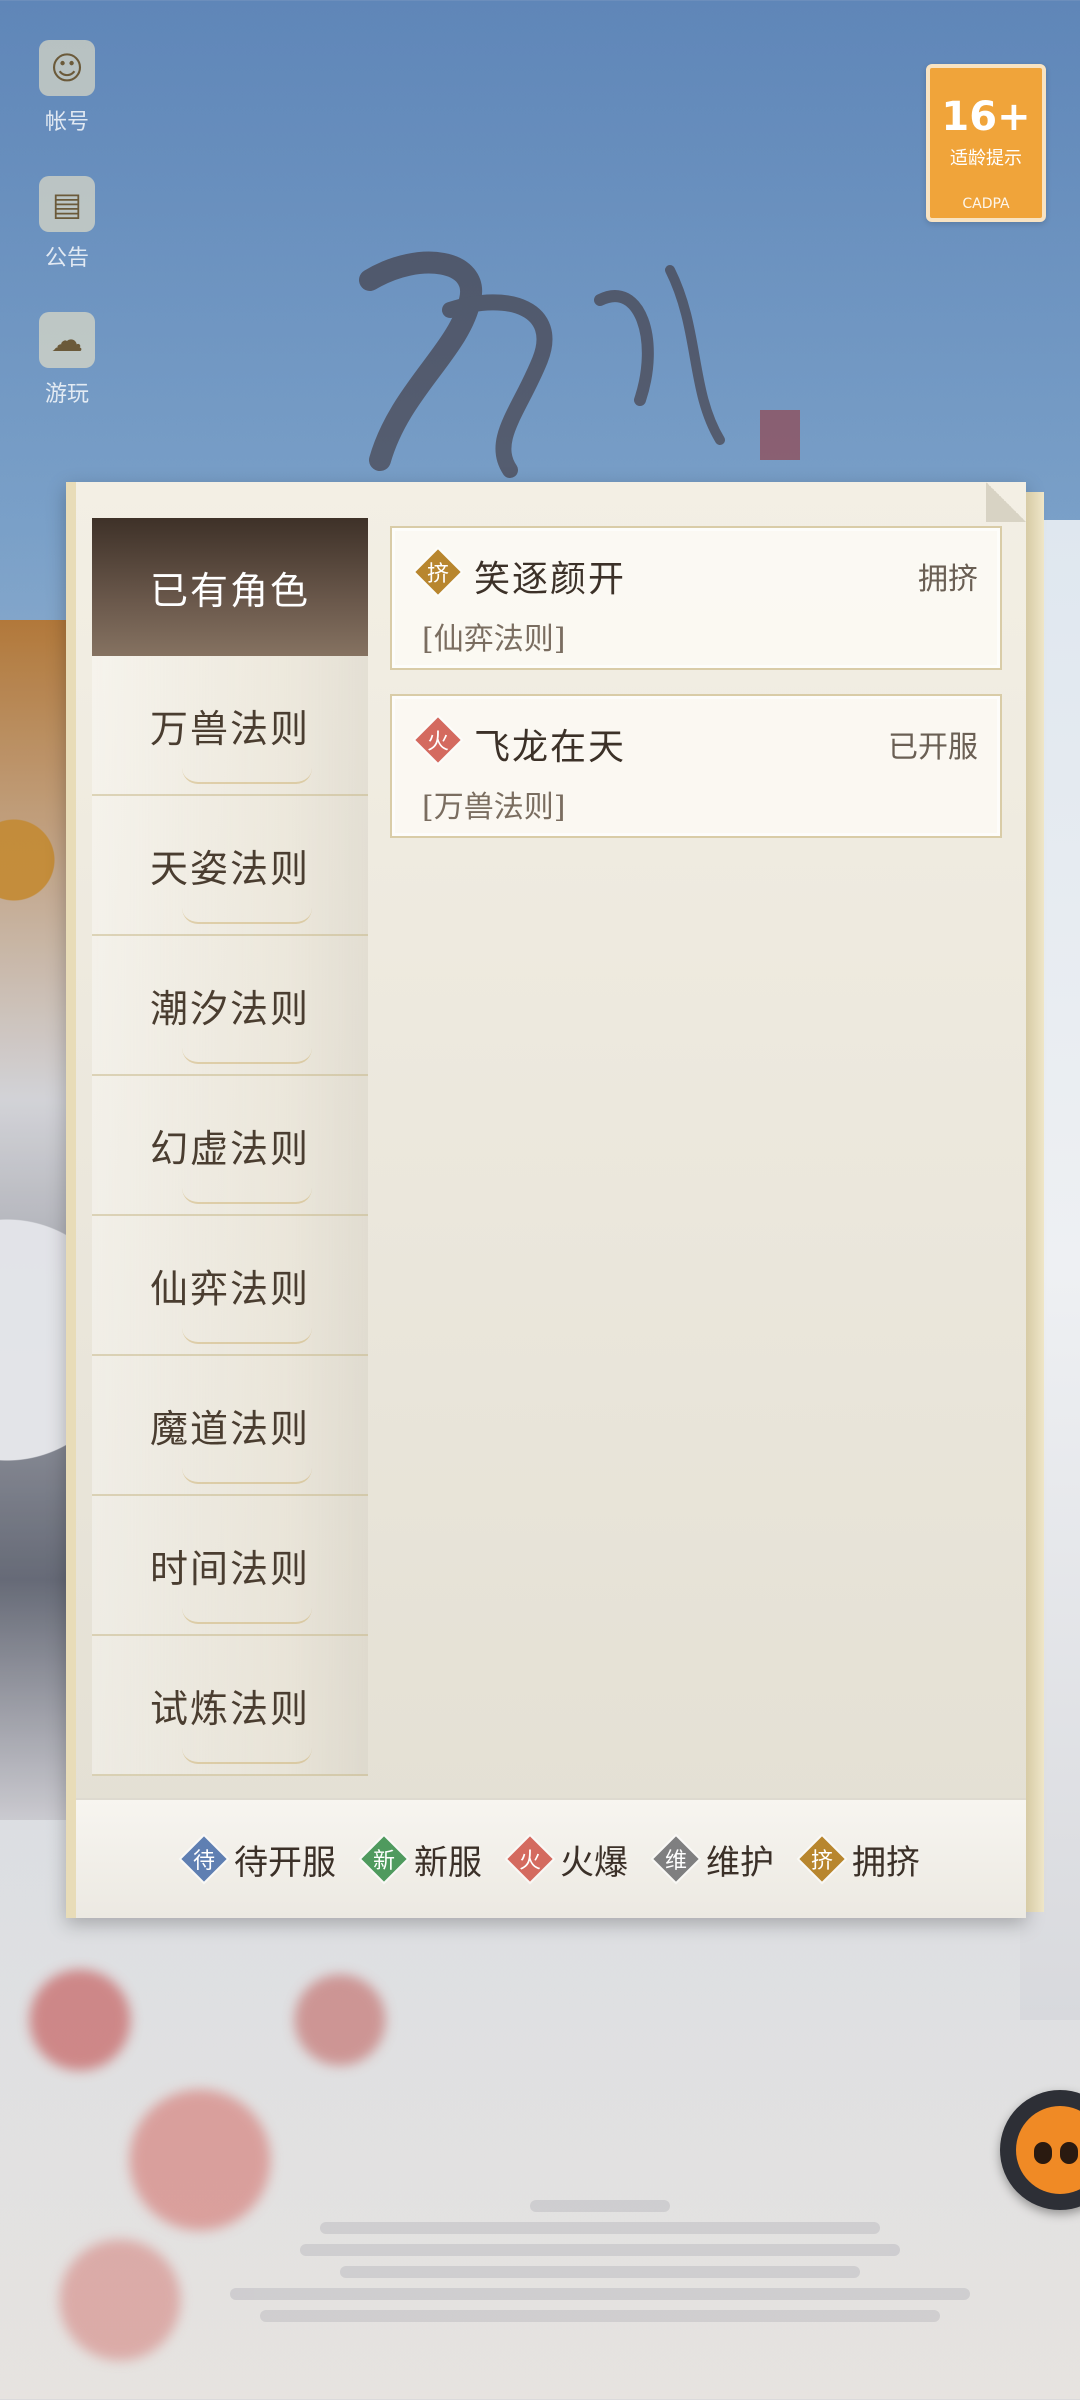  I want to click on server-realm: [万兽法则], so click(494, 807).